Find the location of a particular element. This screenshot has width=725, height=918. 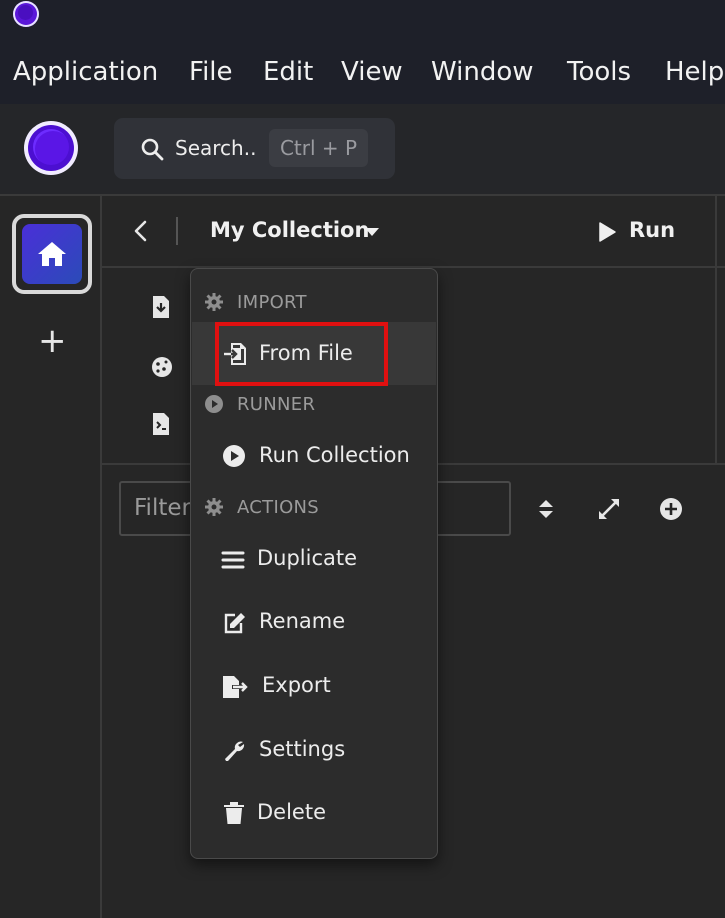

export-menu-item: Export is located at coordinates (296, 685).